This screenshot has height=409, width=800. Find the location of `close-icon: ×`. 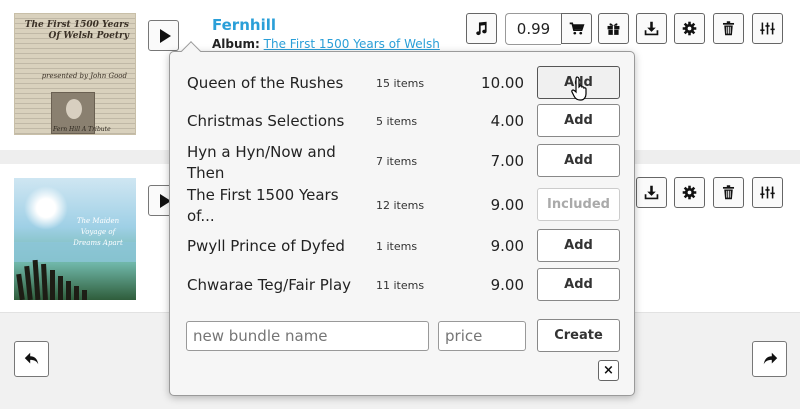

close-icon: × is located at coordinates (608, 370).